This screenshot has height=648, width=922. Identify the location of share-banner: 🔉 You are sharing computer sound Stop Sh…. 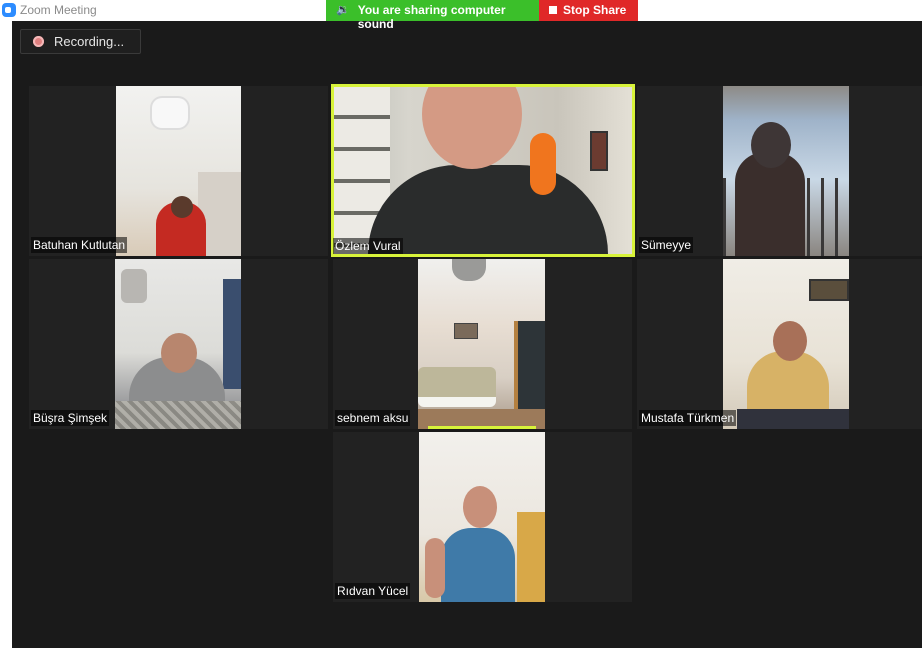
(482, 15).